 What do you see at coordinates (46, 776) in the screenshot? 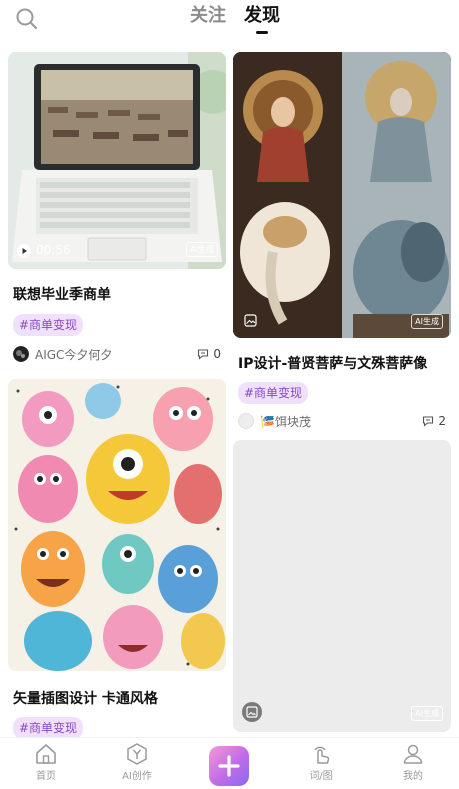
I see `nav-home-label: 首页` at bounding box center [46, 776].